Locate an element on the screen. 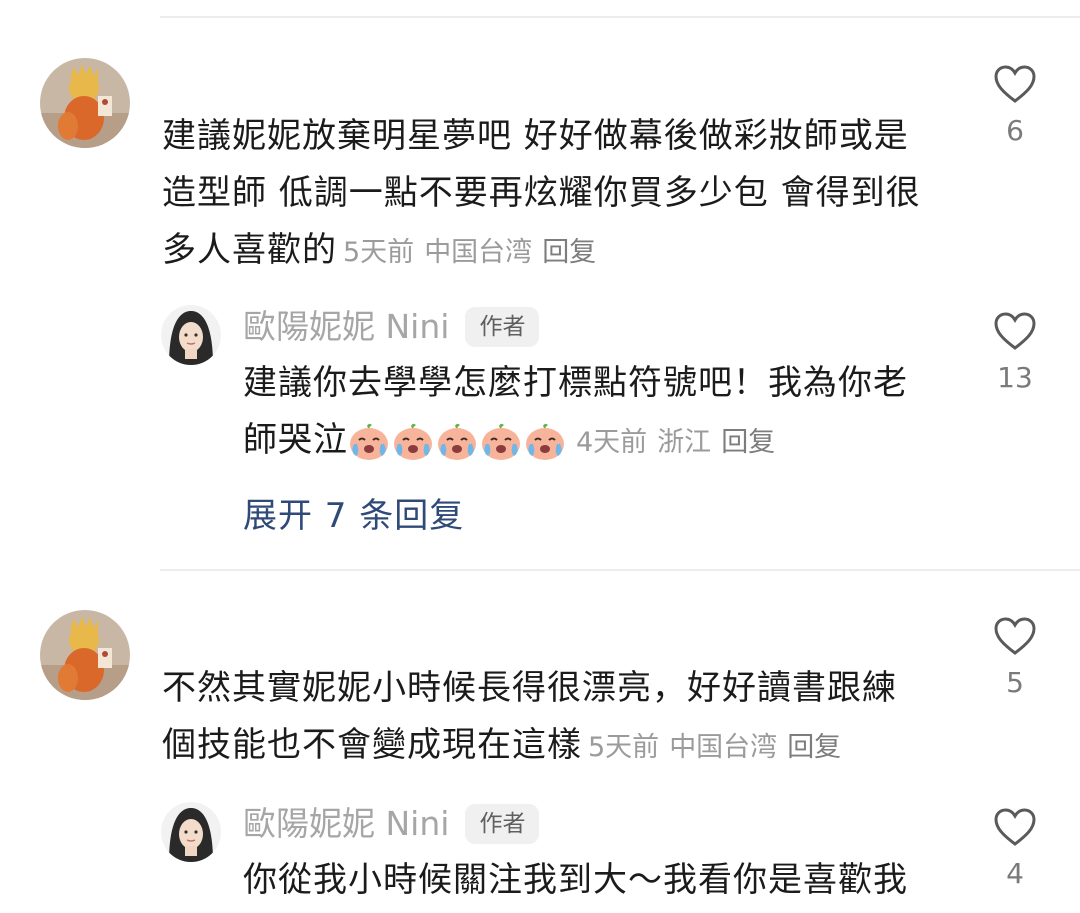 This screenshot has height=913, width=1080. reply-body: 建議你去學學怎麼打標點符號吧！我為你老 師哭泣 4天前 浙江 回复 is located at coordinates (593, 413).